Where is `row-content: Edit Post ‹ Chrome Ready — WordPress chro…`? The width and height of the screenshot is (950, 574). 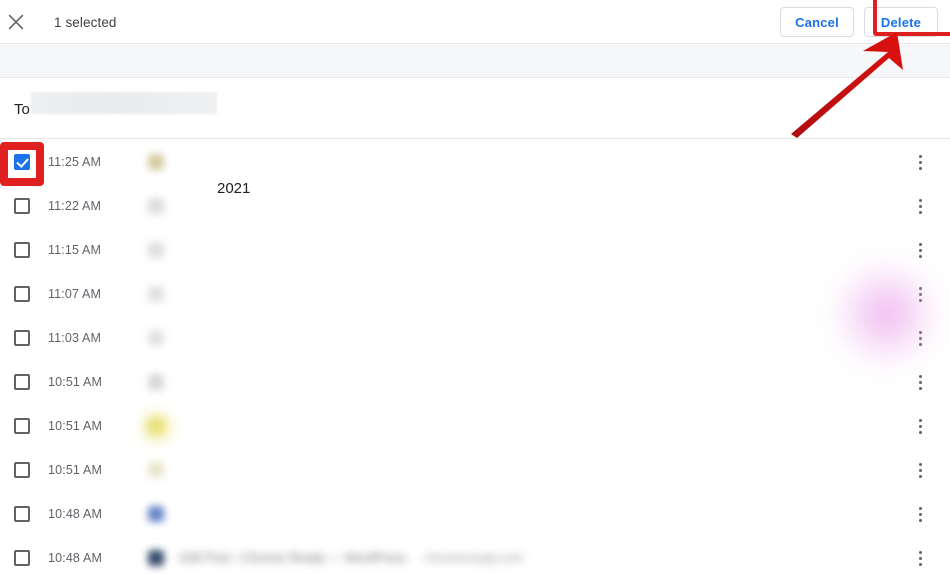 row-content: Edit Post ‹ Chrome Ready — WordPress chro… is located at coordinates (351, 555).